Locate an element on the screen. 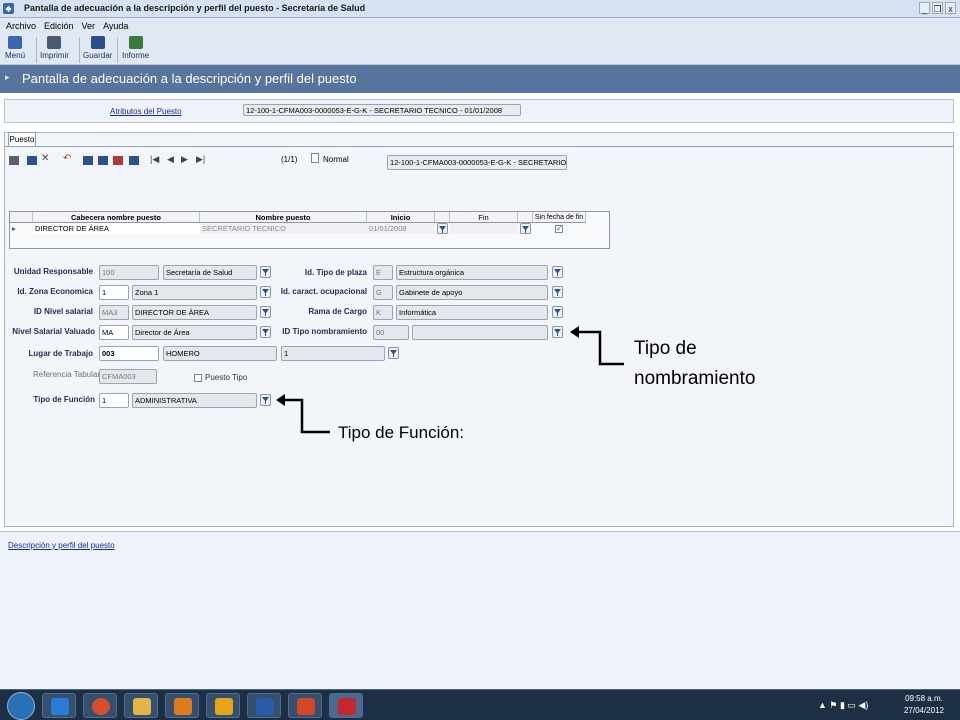 The image size is (960, 720). tab-puesto: Puesto is located at coordinates (22, 139).